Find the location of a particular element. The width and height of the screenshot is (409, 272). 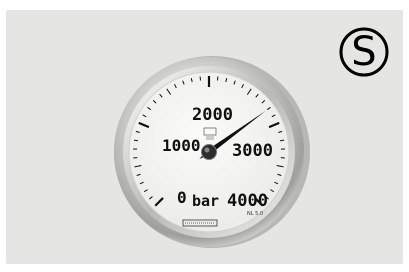

needle-hub-highlight is located at coordinates (207, 150).